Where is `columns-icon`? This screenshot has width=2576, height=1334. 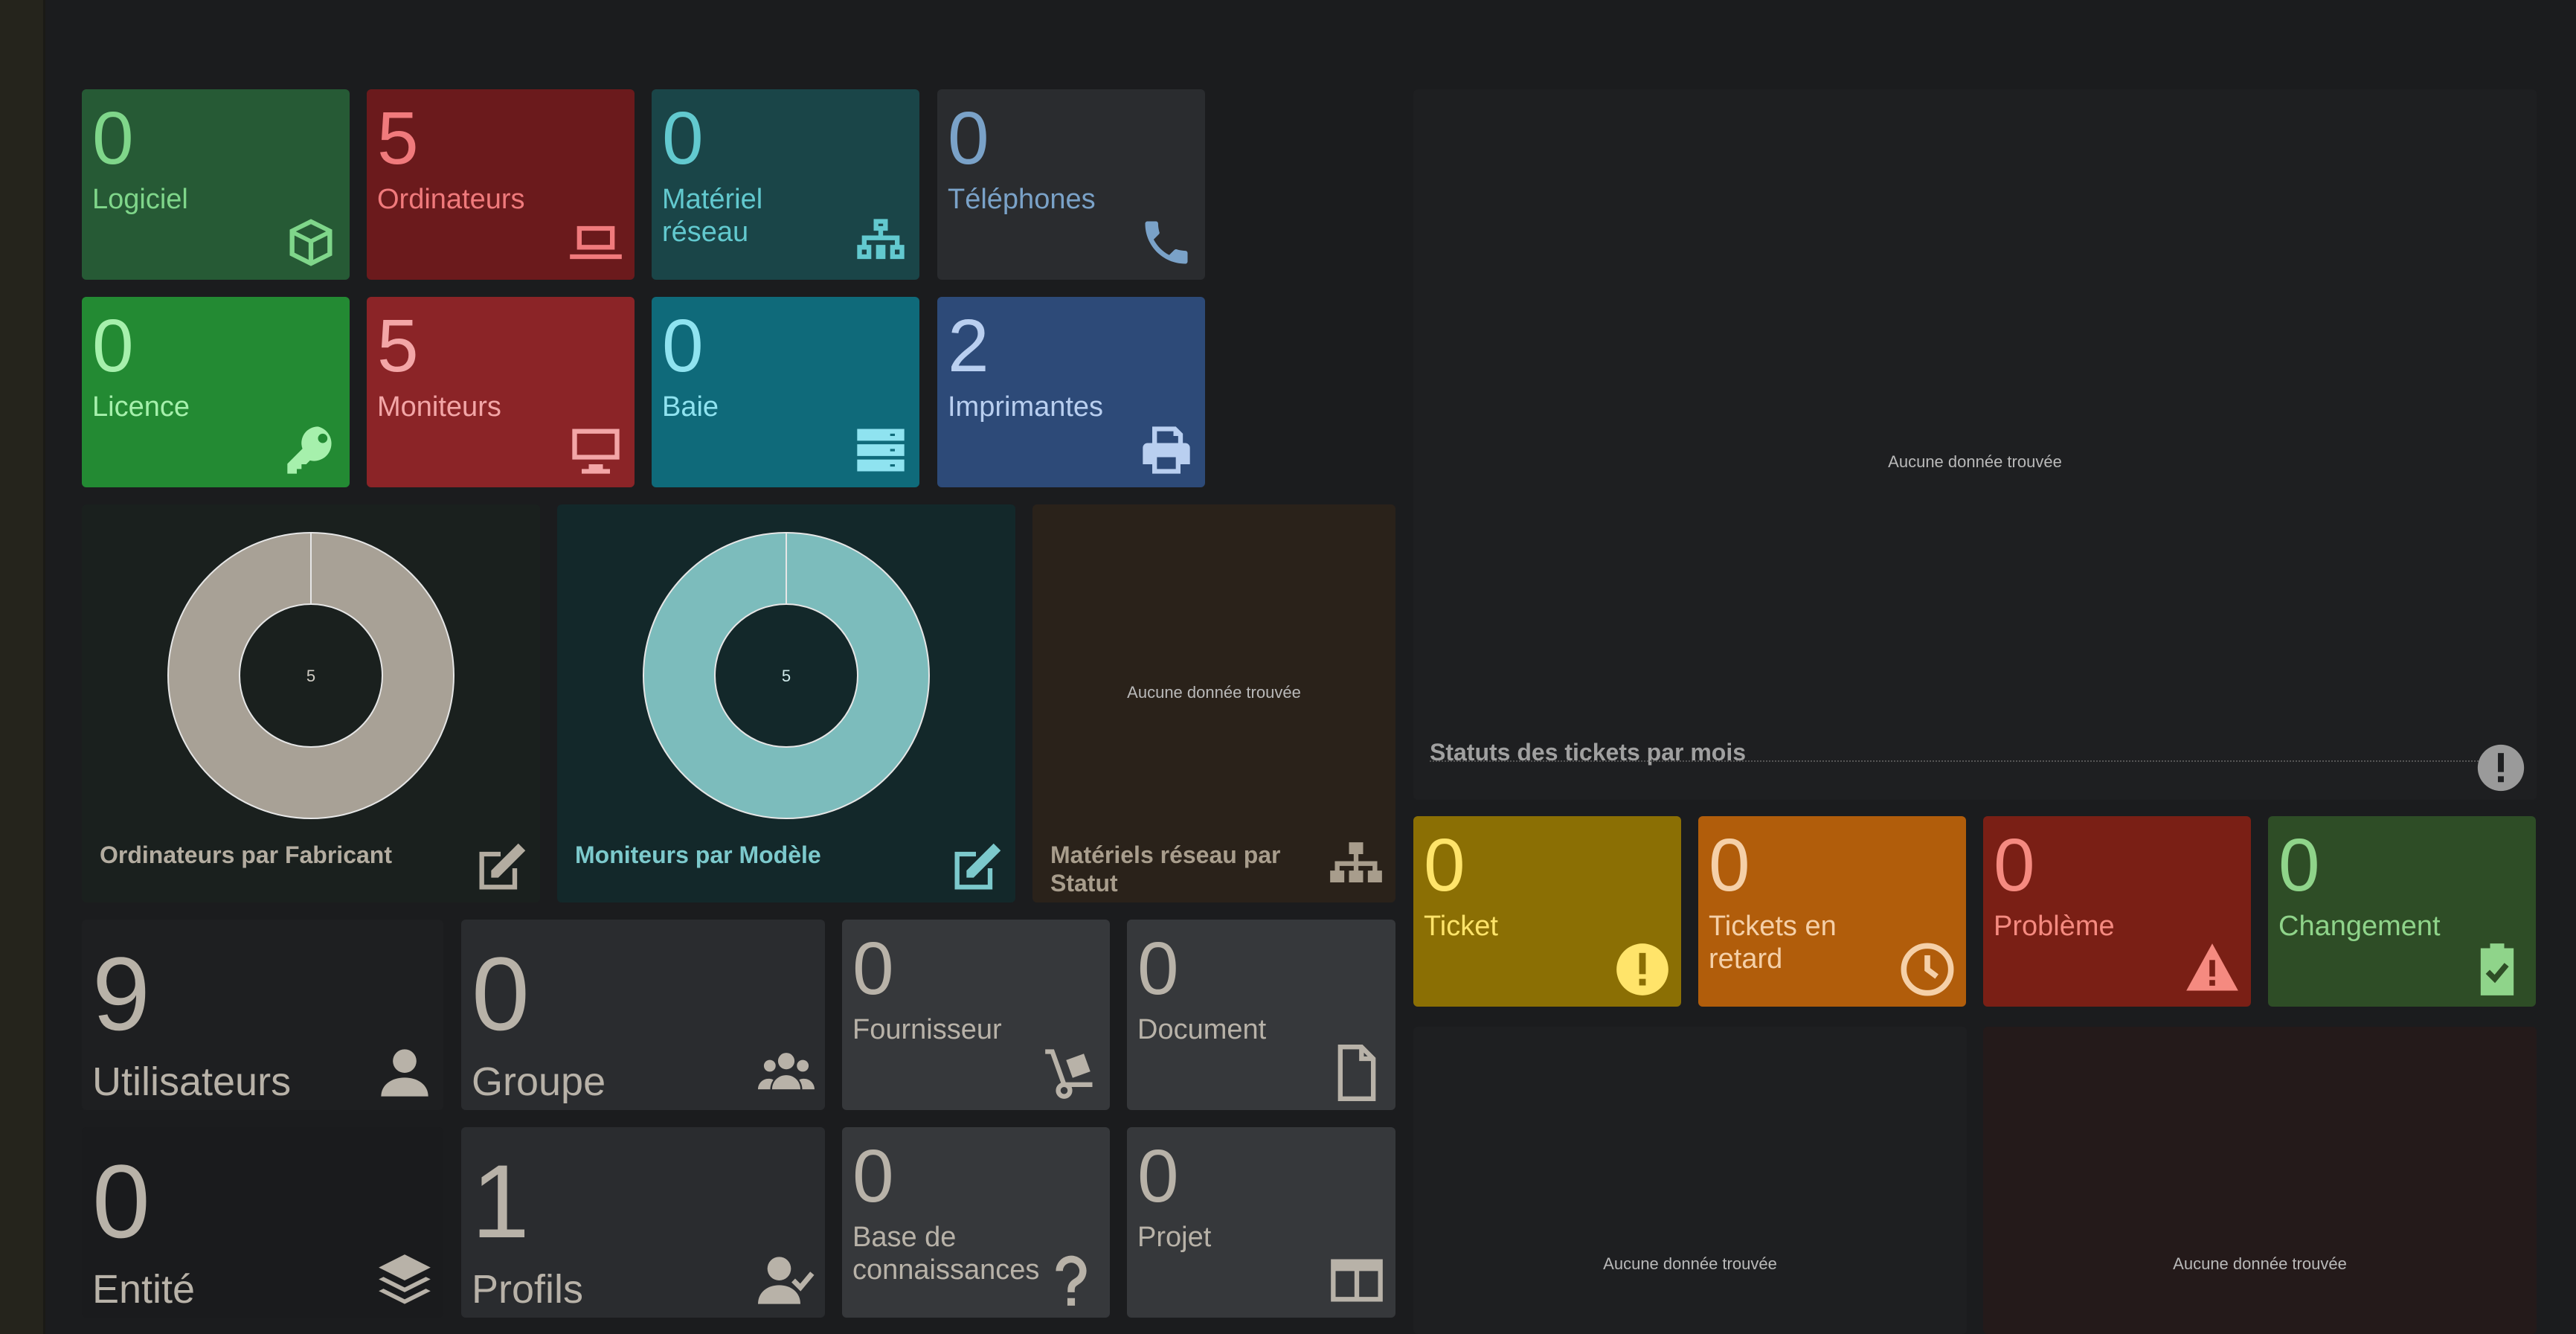
columns-icon is located at coordinates (1357, 1280).